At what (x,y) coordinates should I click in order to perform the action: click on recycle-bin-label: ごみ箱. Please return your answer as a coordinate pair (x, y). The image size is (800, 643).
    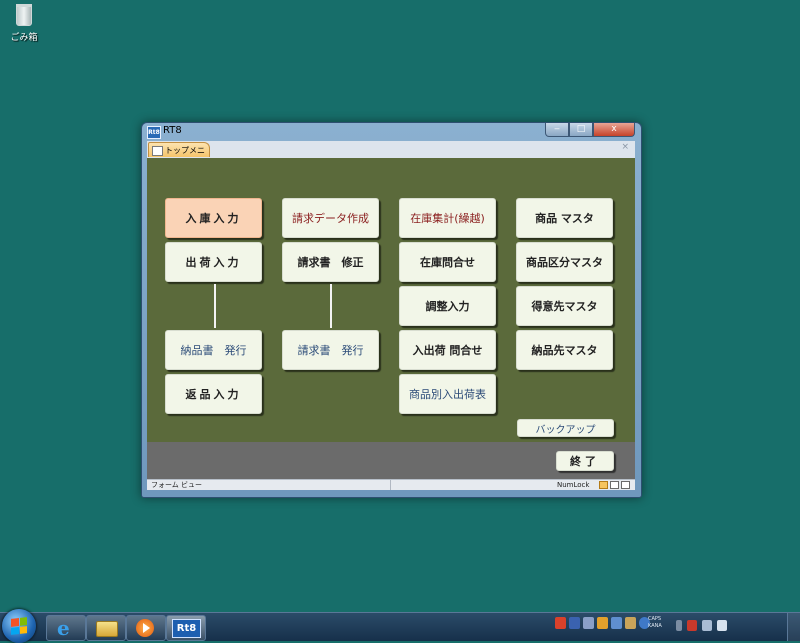
    Looking at the image, I should click on (24, 38).